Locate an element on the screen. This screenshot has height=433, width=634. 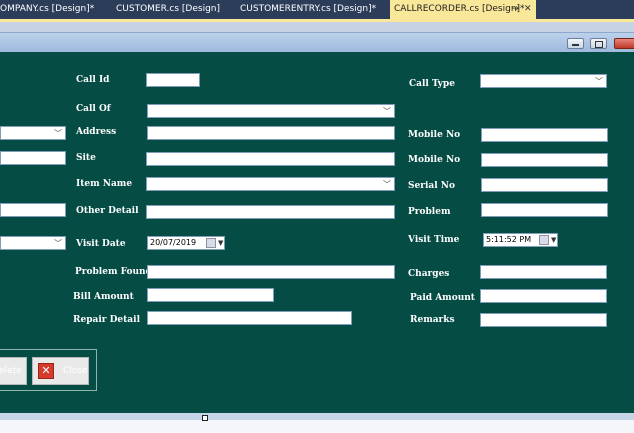
tab-customerentry: CUSTOMERENTRY.cs [Design]* is located at coordinates (310, 9).